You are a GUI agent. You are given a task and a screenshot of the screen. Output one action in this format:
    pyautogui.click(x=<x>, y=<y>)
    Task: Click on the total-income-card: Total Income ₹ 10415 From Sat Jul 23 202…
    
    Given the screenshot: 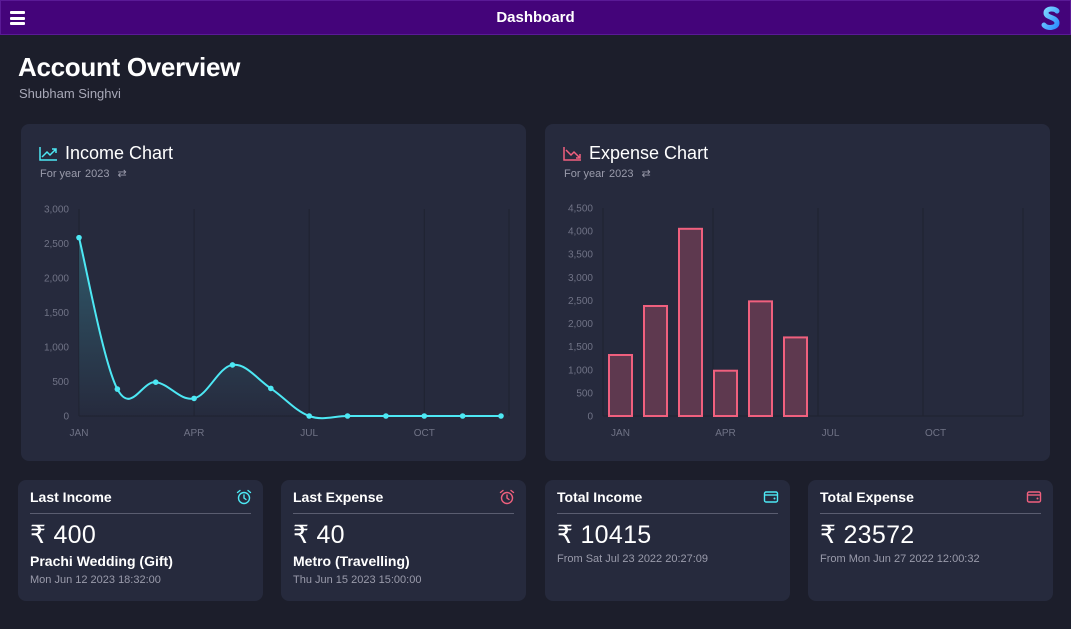 What is the action you would take?
    pyautogui.click(x=667, y=540)
    